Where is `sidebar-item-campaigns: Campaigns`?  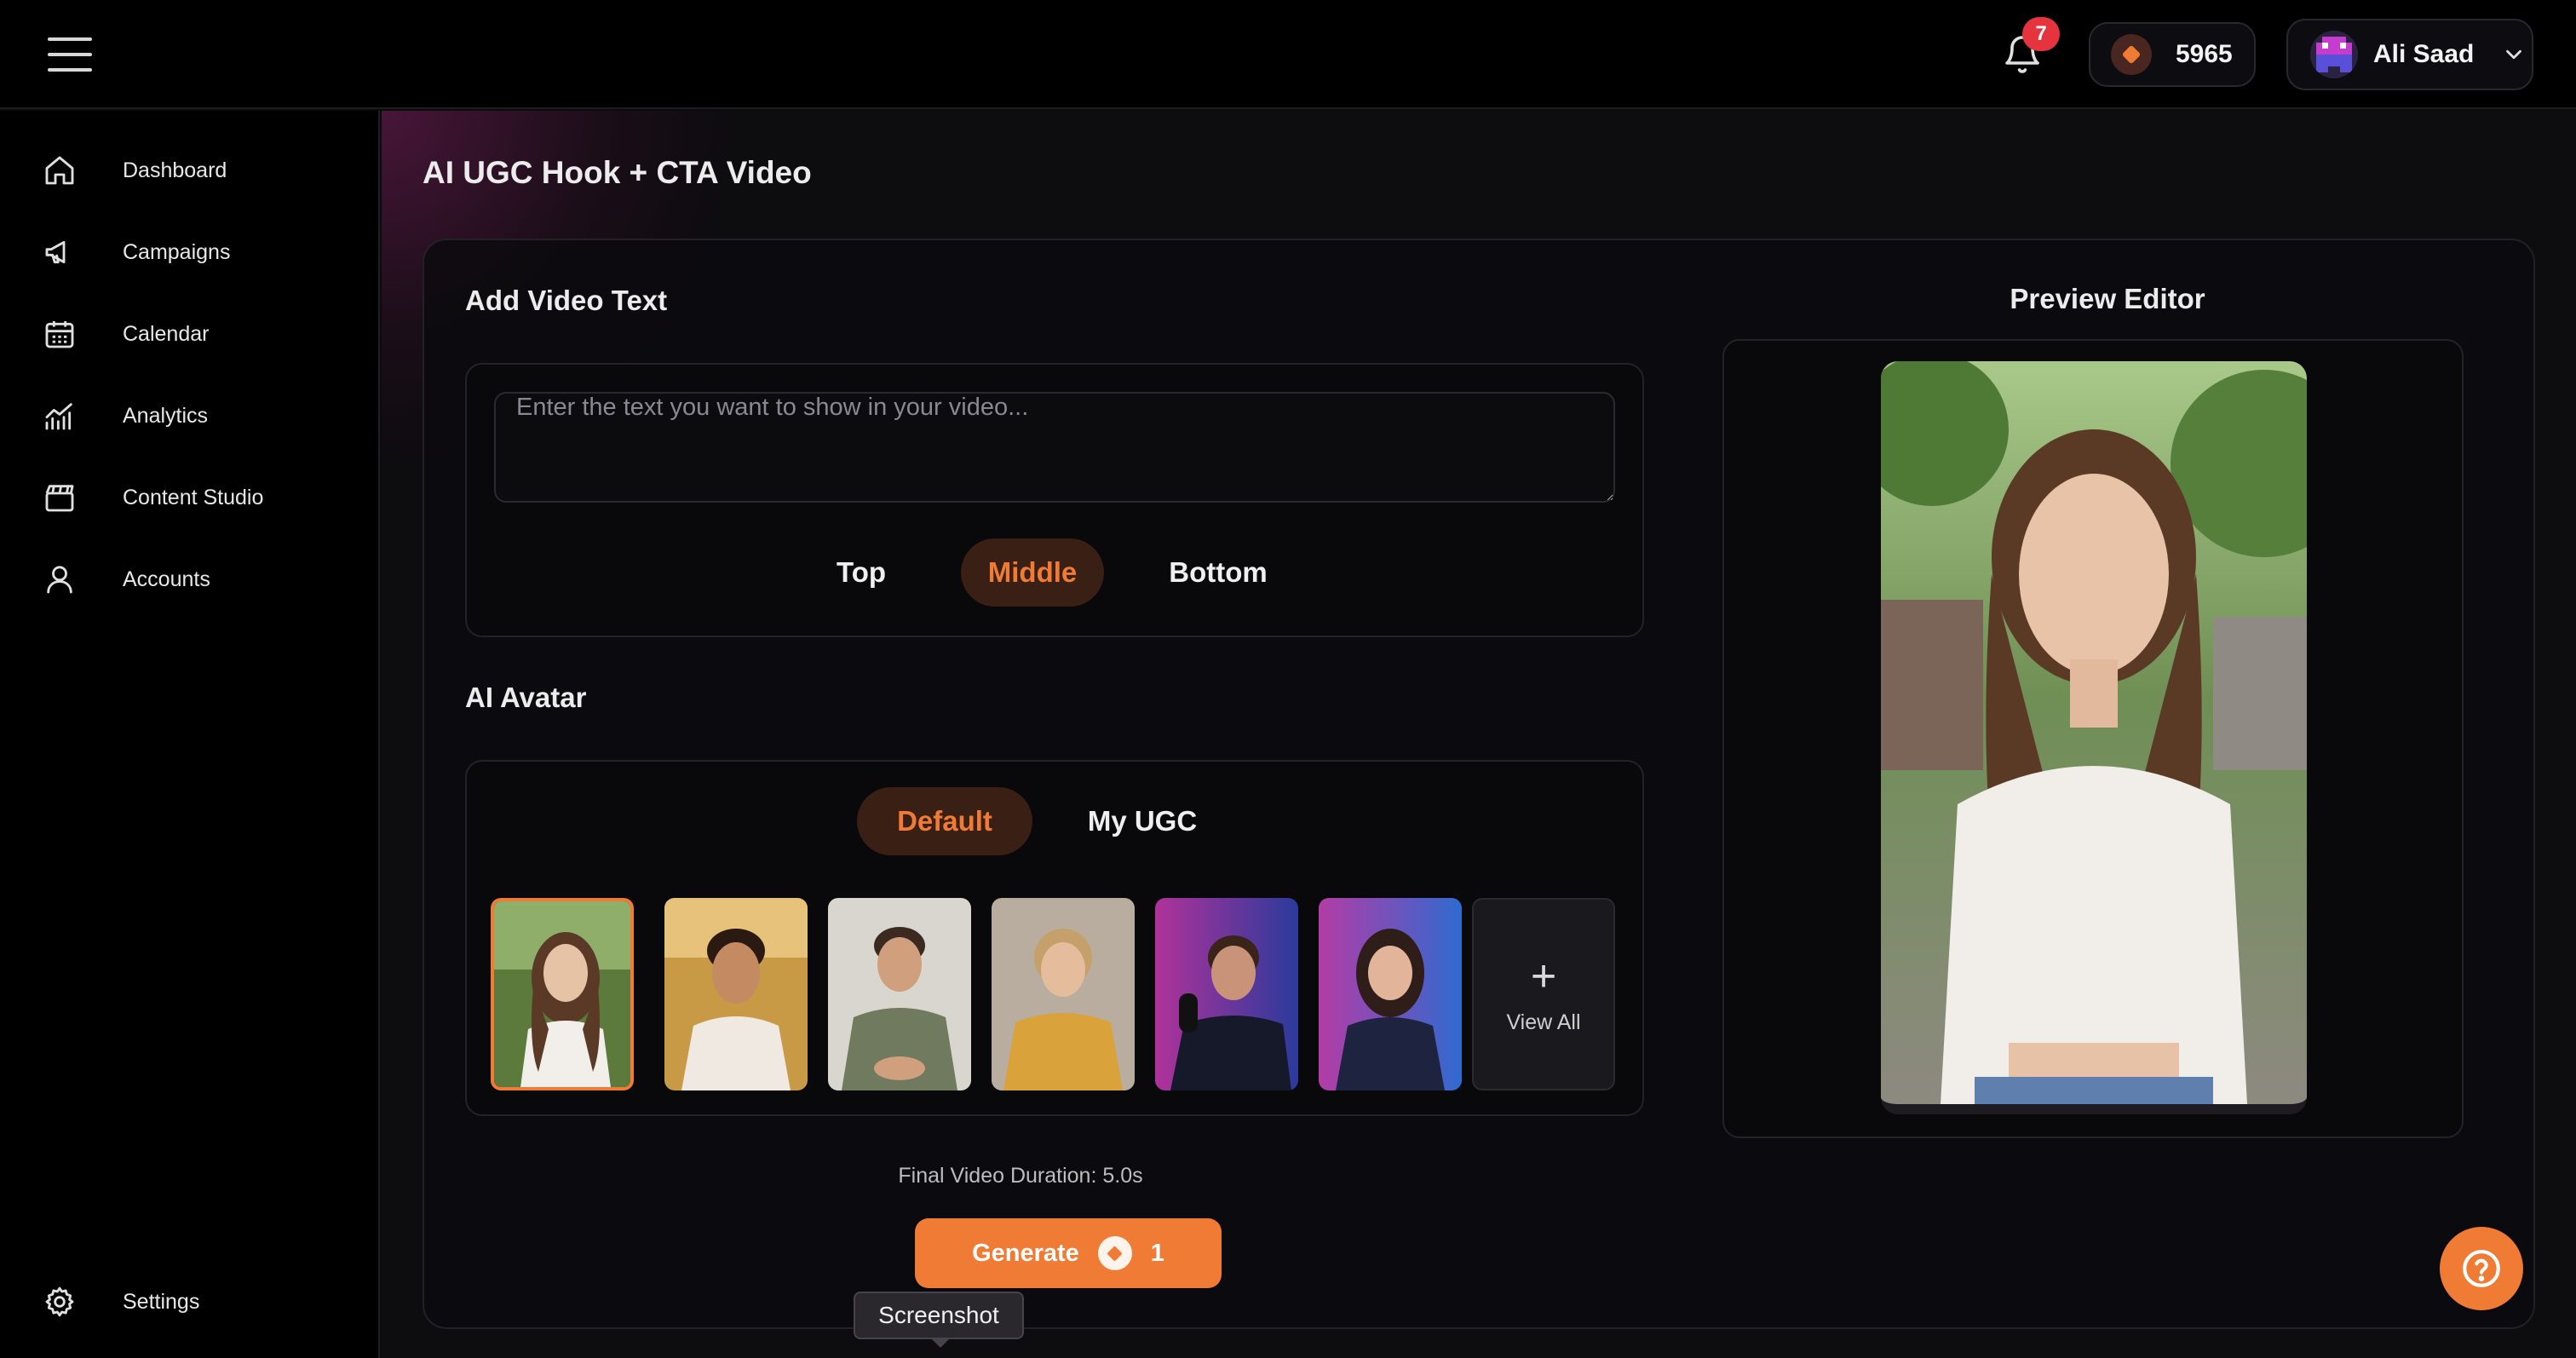
sidebar-item-campaigns: Campaigns is located at coordinates (194, 253).